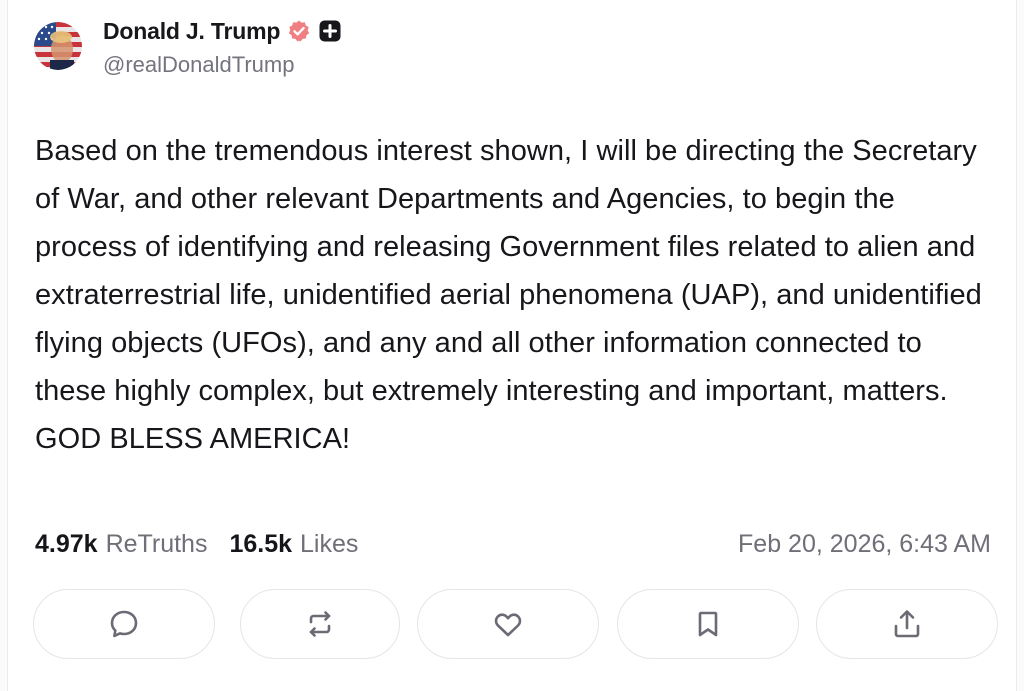 This screenshot has height=691, width=1024. I want to click on retruths-stat: 4.97k ReTruths, so click(121, 544).